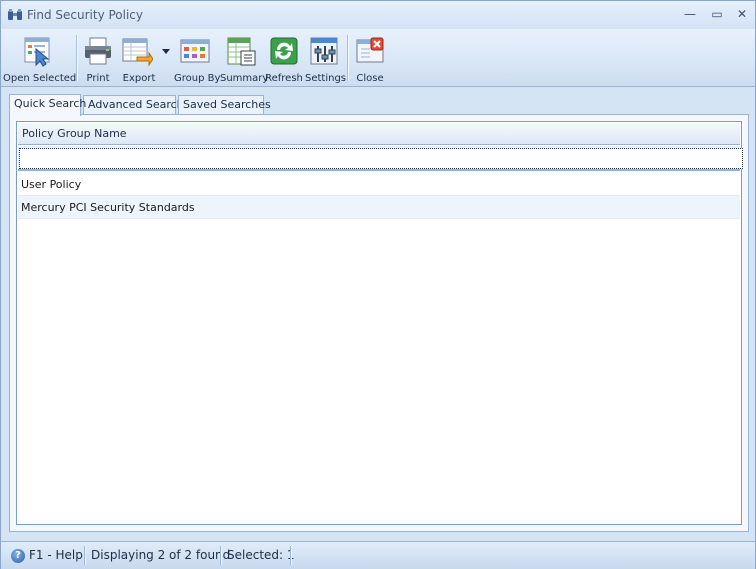  What do you see at coordinates (98, 51) in the screenshot?
I see `printer-icon` at bounding box center [98, 51].